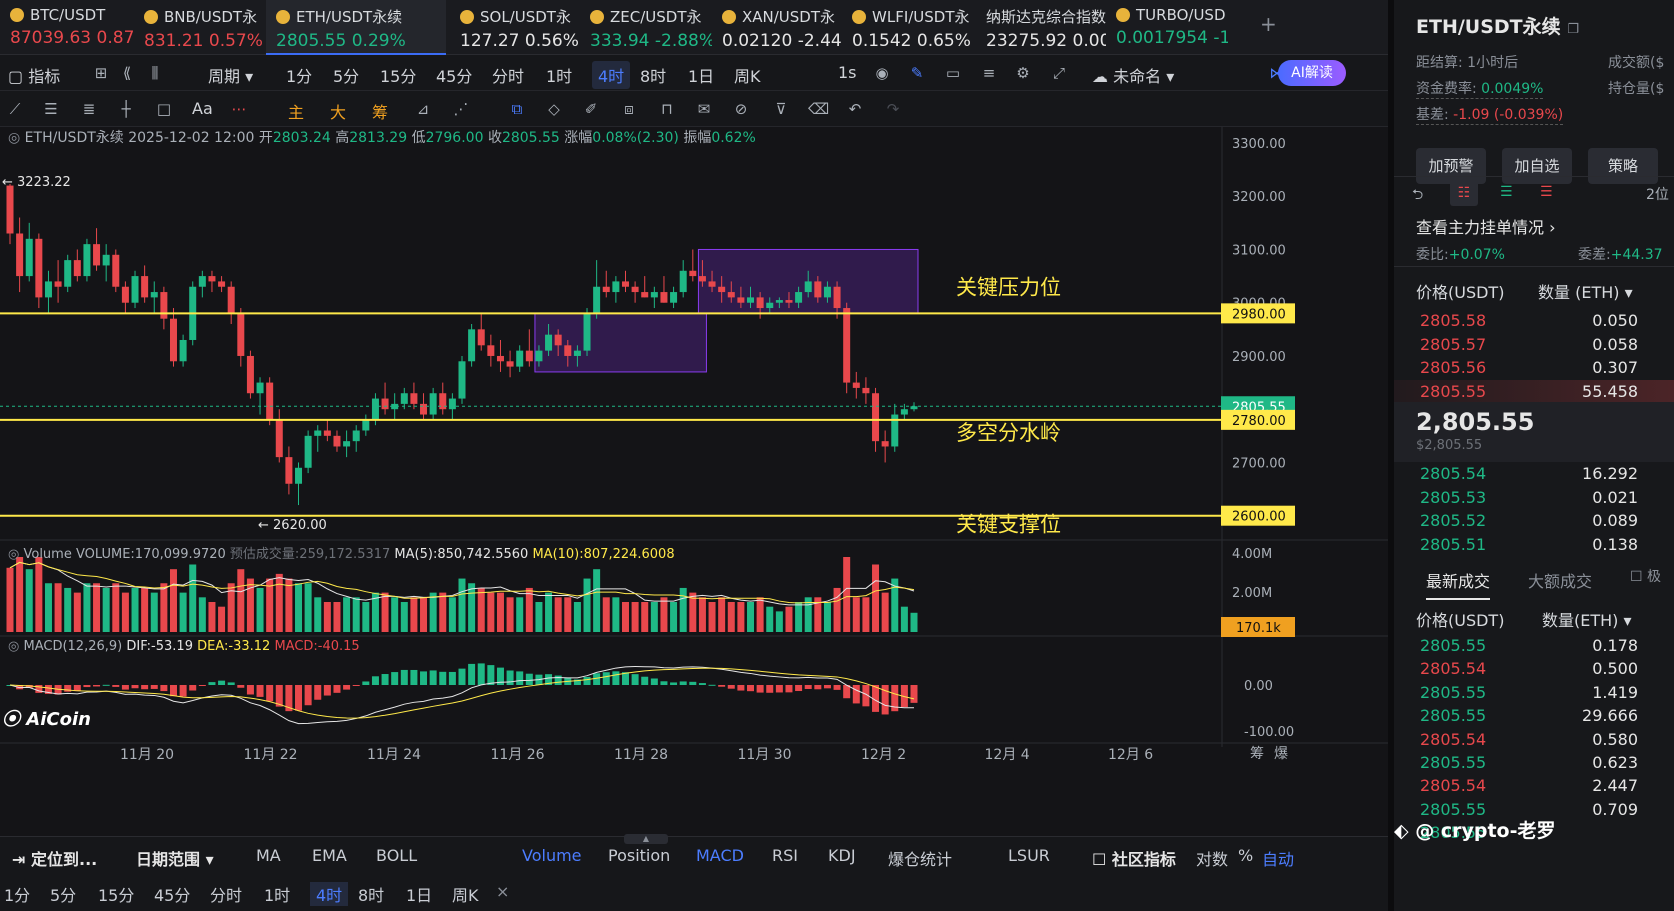 The height and width of the screenshot is (911, 1674). I want to click on eye-icon: ◎, so click(16, 138).